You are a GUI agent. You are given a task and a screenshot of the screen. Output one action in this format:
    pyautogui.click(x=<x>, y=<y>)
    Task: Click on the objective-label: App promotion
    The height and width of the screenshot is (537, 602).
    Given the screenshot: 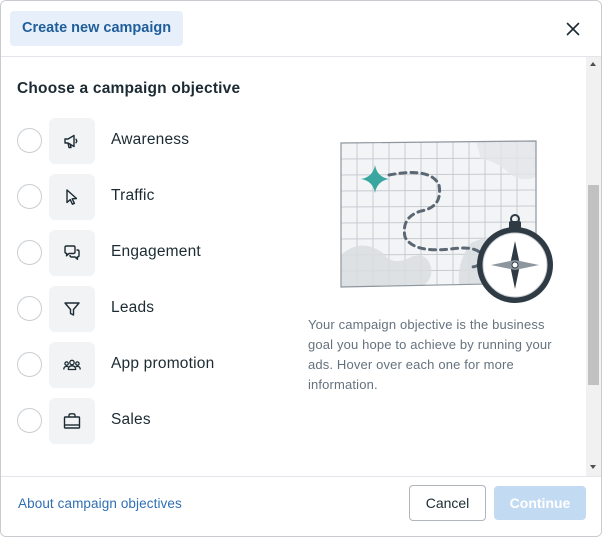 What is the action you would take?
    pyautogui.click(x=163, y=363)
    